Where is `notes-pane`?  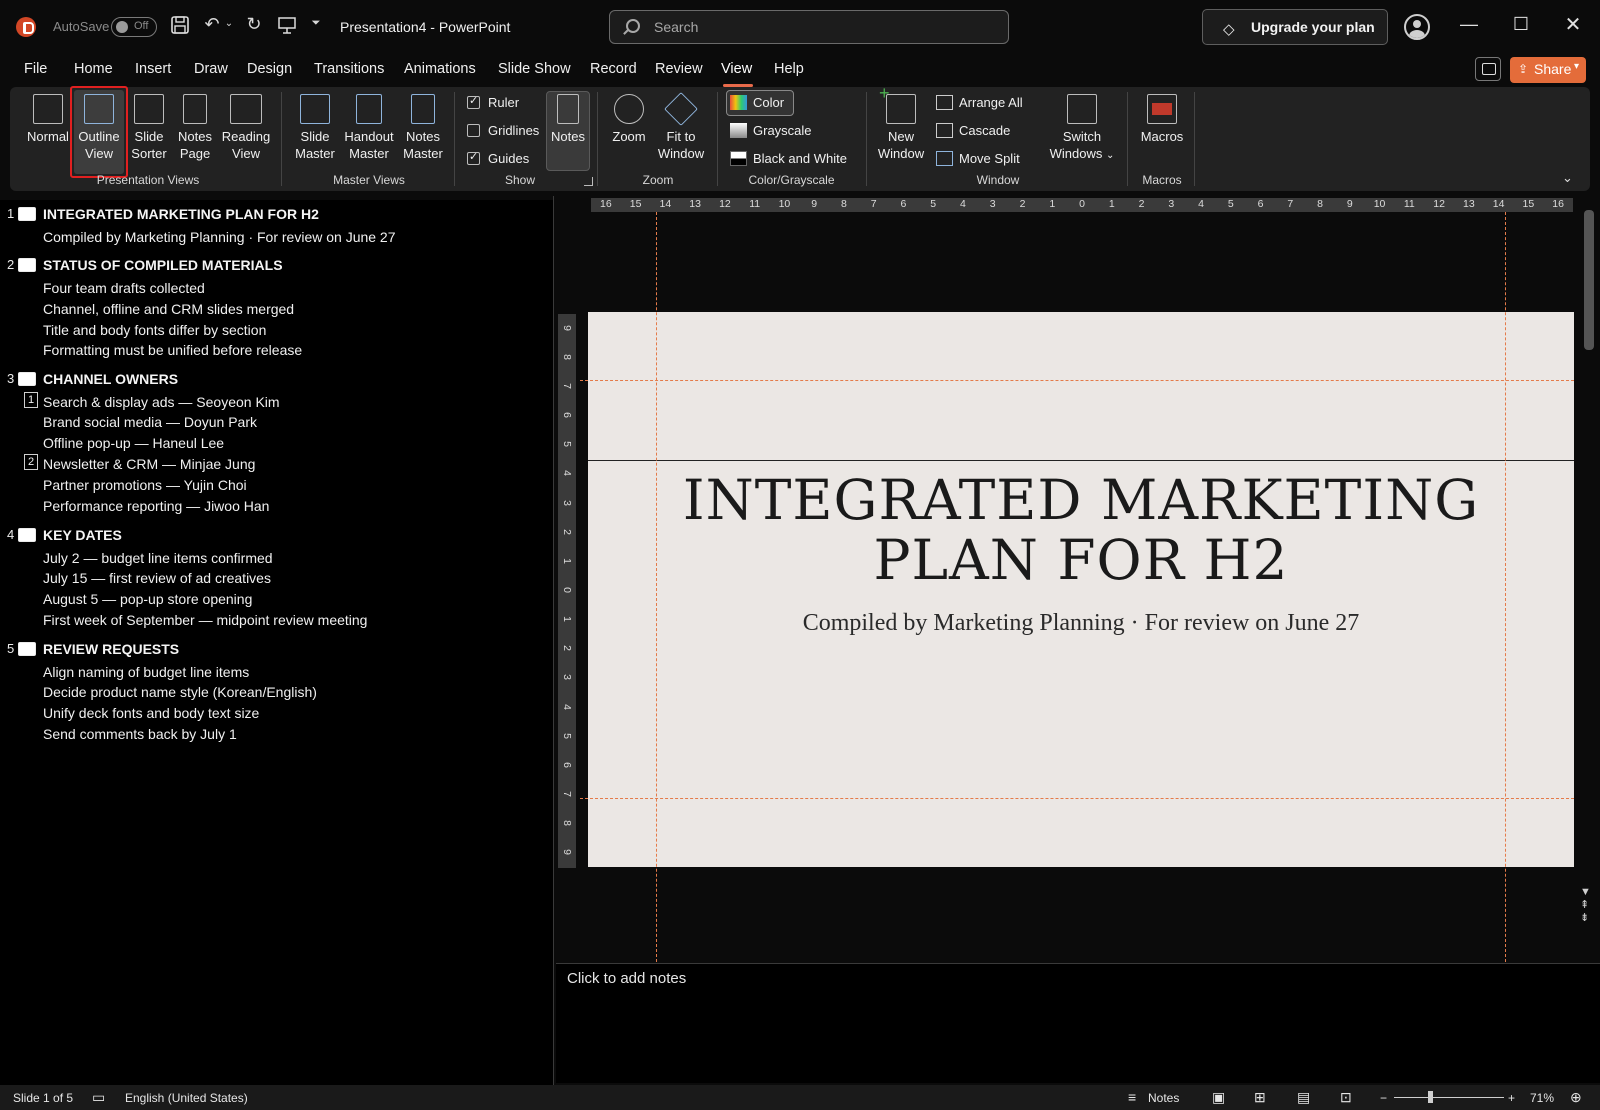 notes-pane is located at coordinates (1078, 1023).